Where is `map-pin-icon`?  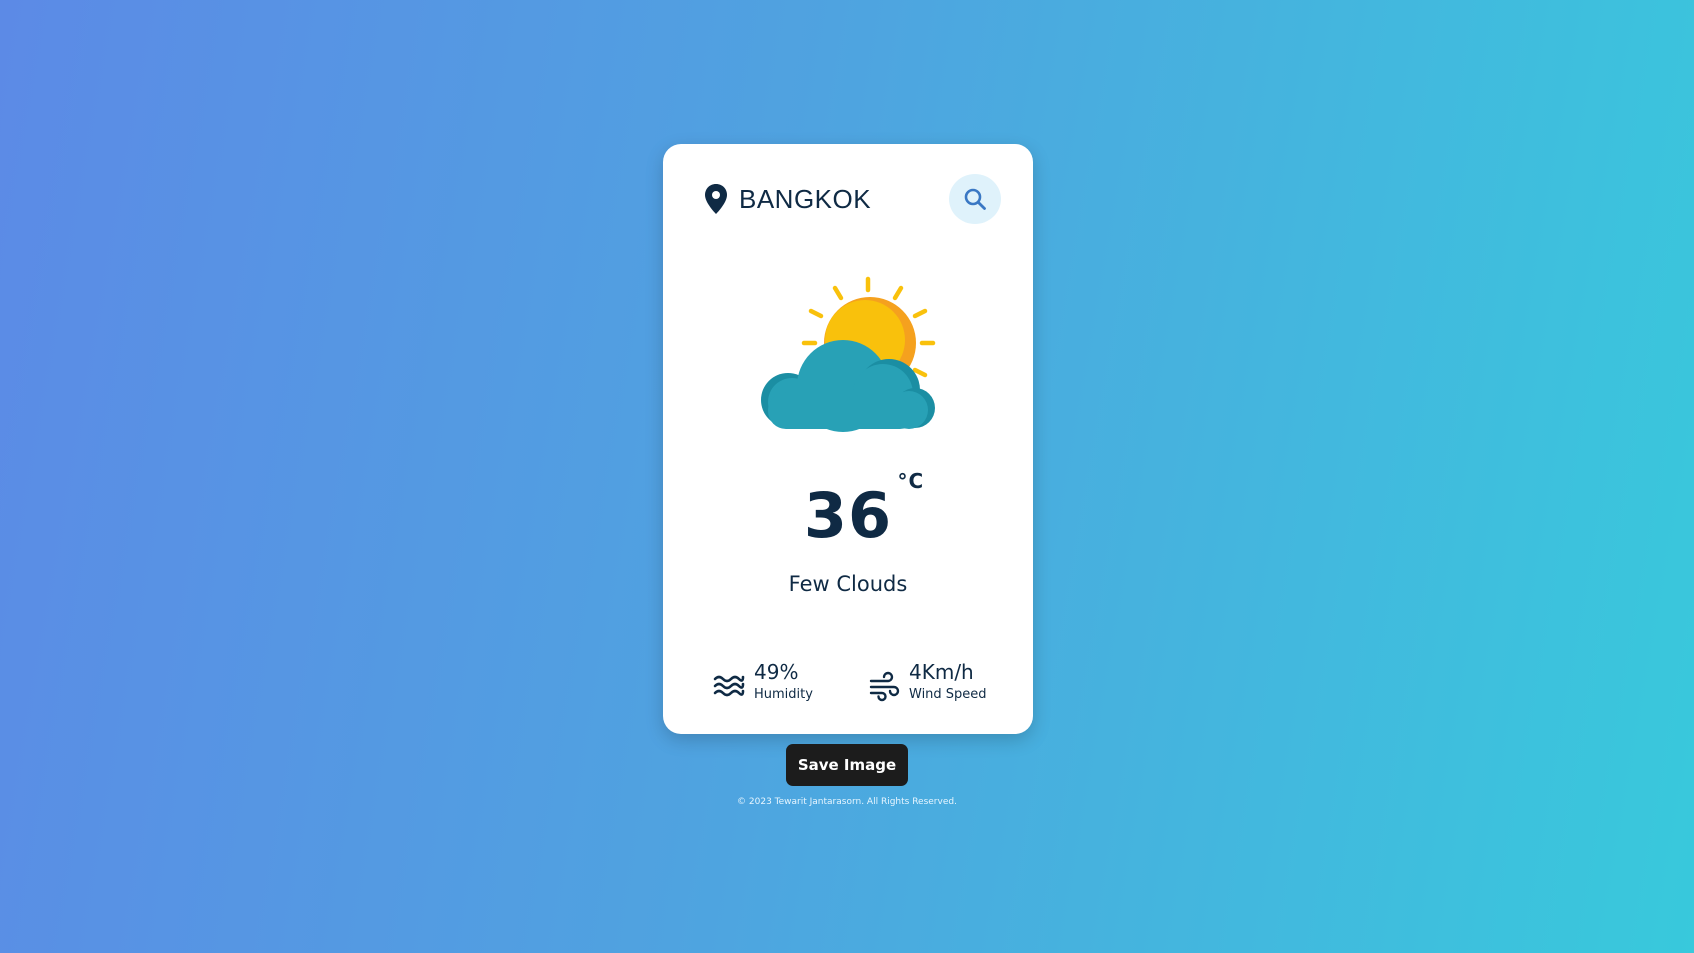 map-pin-icon is located at coordinates (716, 199).